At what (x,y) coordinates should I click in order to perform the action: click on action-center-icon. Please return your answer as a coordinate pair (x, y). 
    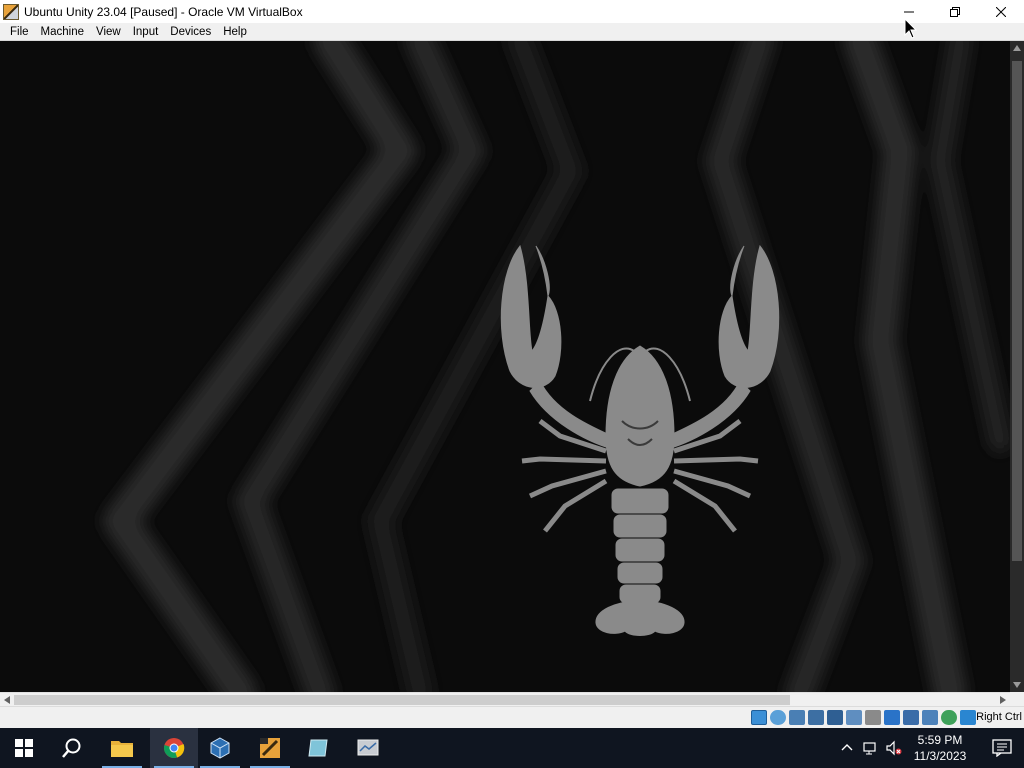
    Looking at the image, I should click on (1002, 748).